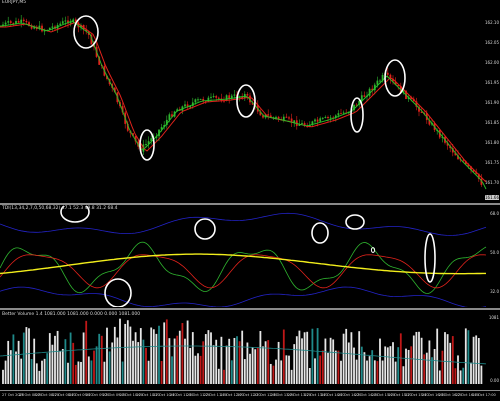  Describe the element at coordinates (492, 22) in the screenshot. I see `price-axis-tick: 162.10` at that location.